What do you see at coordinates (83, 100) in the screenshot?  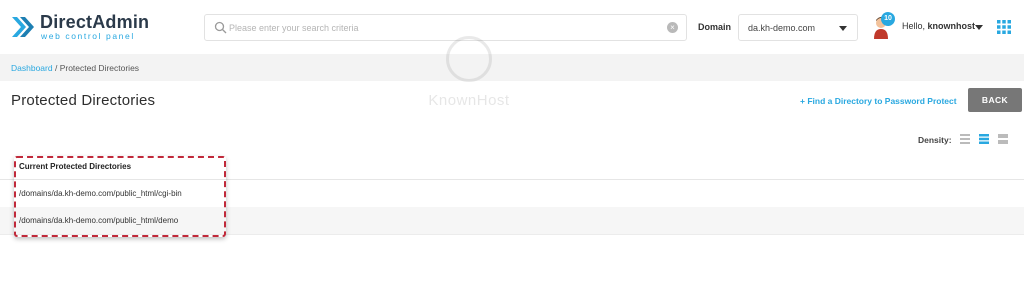 I see `page-title: Protected Directories` at bounding box center [83, 100].